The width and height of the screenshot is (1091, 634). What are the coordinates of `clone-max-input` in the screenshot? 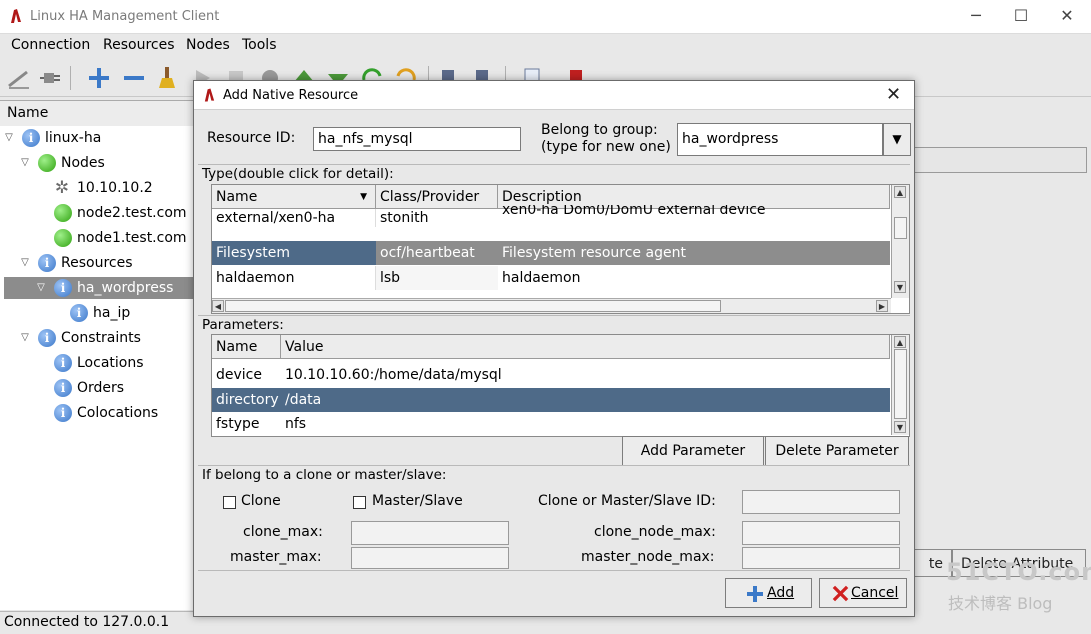 It's located at (430, 533).